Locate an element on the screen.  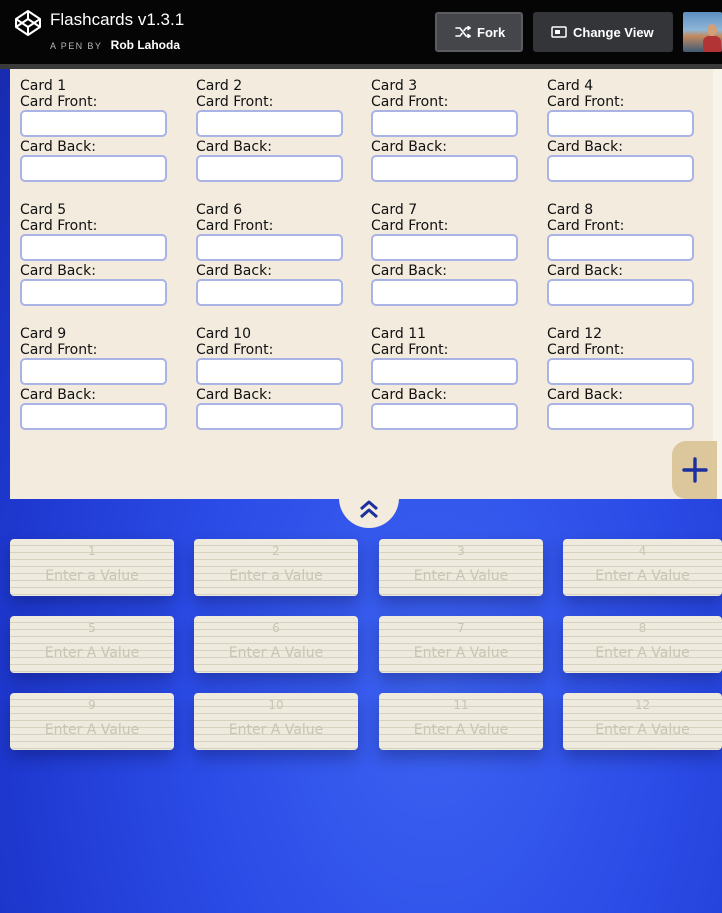
card-form-2: Card 2 Card Front: Card Back: is located at coordinates (271, 130).